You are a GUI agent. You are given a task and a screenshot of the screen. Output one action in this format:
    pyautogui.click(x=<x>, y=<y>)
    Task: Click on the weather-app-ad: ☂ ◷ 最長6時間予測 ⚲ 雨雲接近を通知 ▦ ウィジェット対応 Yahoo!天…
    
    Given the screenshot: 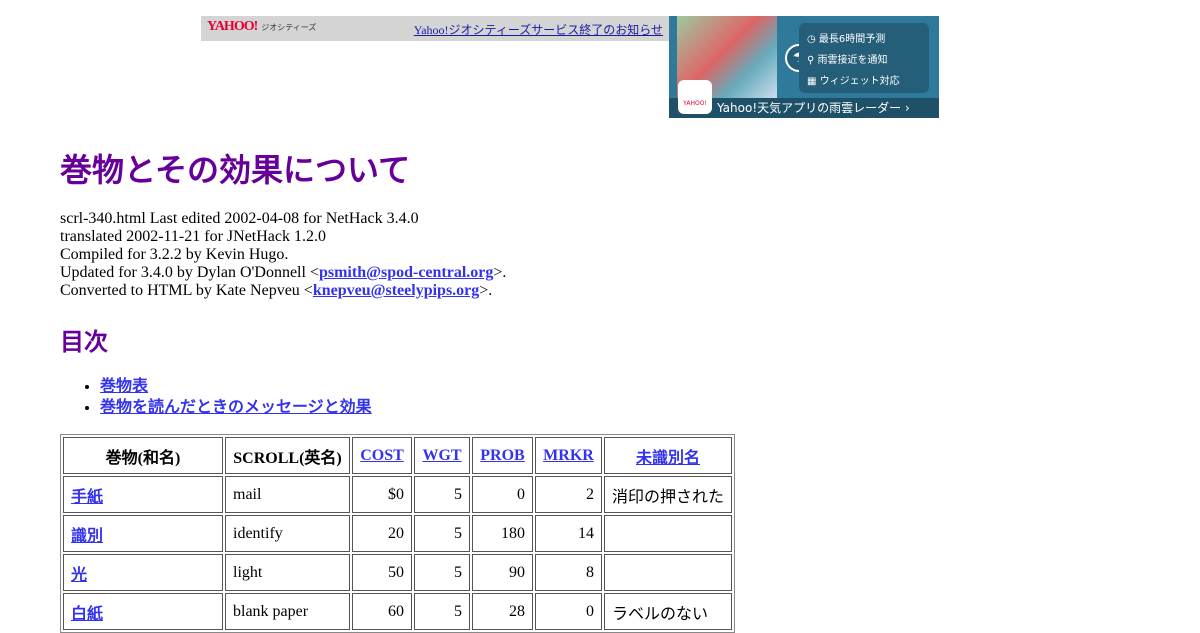 What is the action you would take?
    pyautogui.click(x=804, y=67)
    